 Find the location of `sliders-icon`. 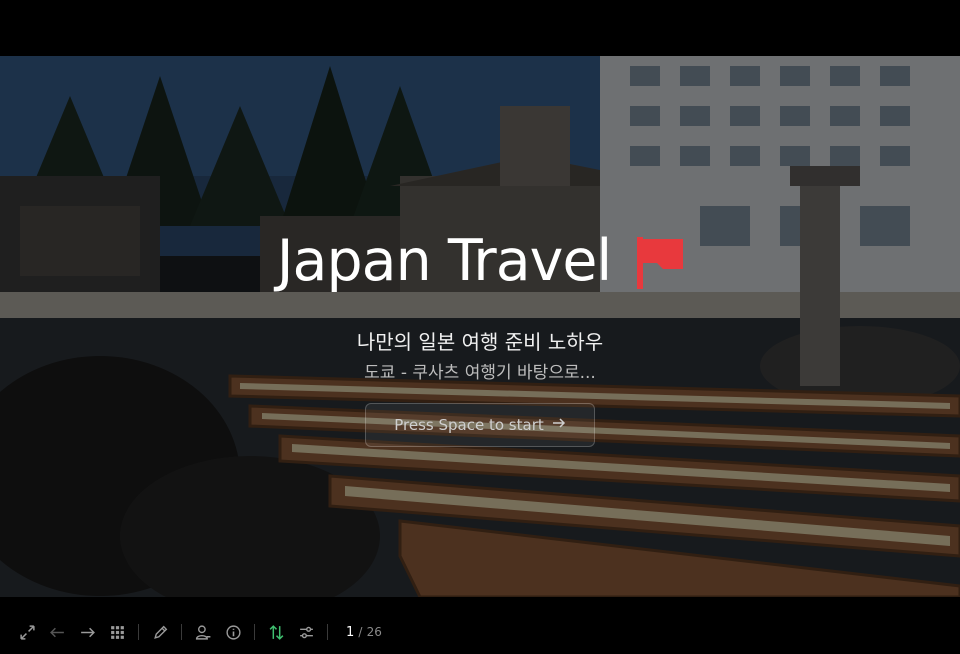

sliders-icon is located at coordinates (306, 632).